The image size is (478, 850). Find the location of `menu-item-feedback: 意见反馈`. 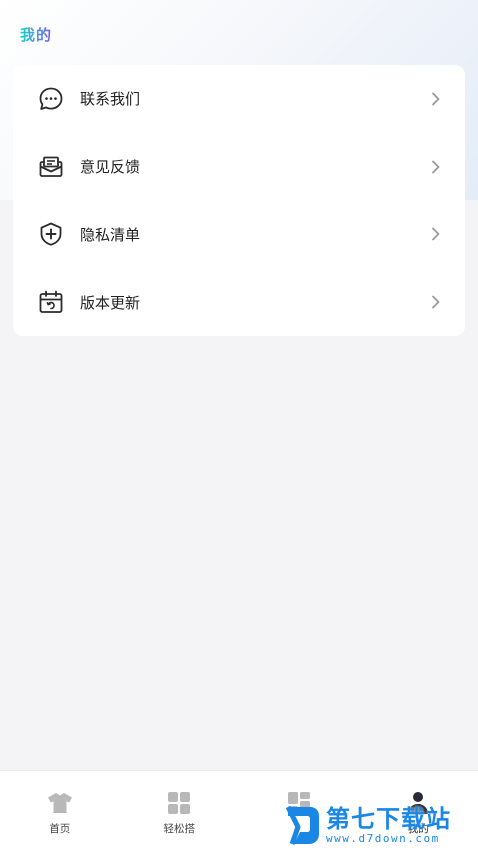

menu-item-feedback: 意见反馈 is located at coordinates (239, 167).